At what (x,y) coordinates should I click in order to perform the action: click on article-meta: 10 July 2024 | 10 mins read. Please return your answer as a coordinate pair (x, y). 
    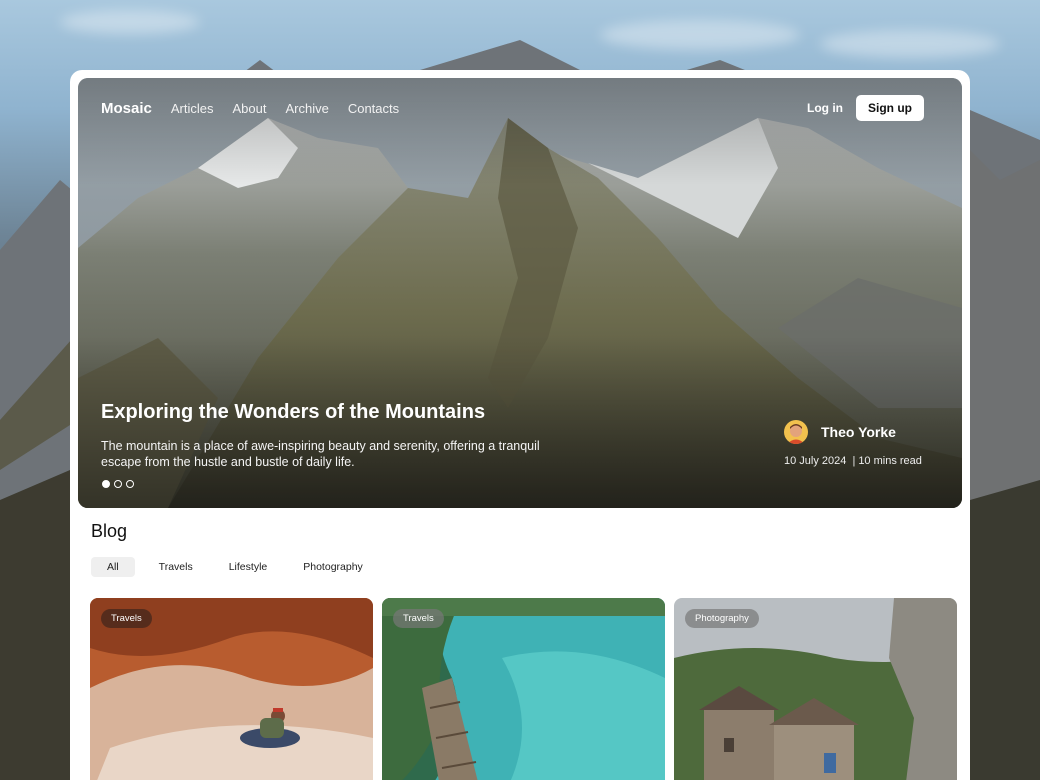
    Looking at the image, I should click on (853, 461).